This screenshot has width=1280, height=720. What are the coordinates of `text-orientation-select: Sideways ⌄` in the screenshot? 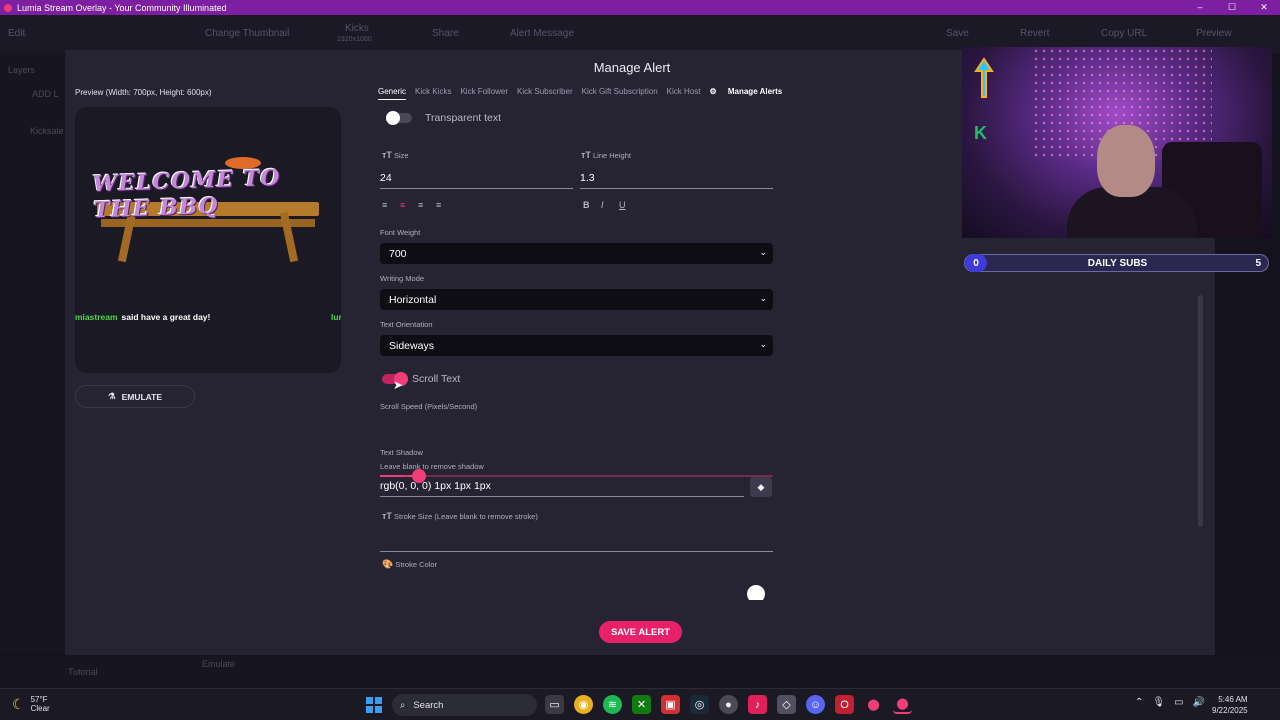 It's located at (576, 345).